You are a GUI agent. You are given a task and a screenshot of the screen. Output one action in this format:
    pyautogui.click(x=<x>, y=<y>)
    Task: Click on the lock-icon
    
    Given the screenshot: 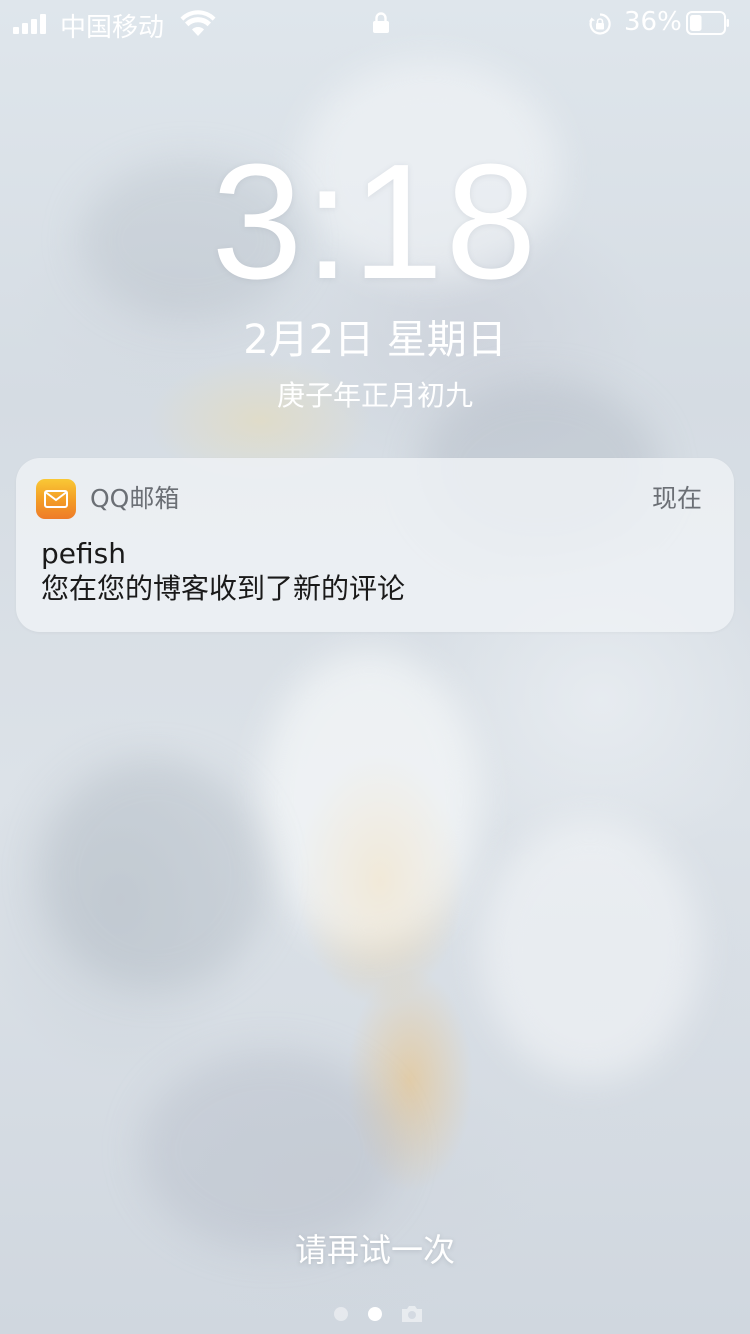 What is the action you would take?
    pyautogui.click(x=381, y=22)
    